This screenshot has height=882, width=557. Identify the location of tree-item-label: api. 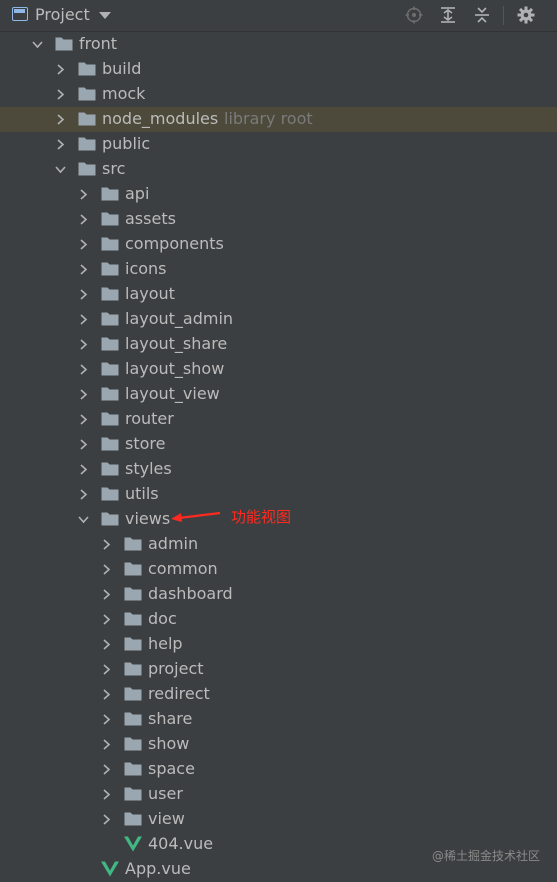
(137, 193).